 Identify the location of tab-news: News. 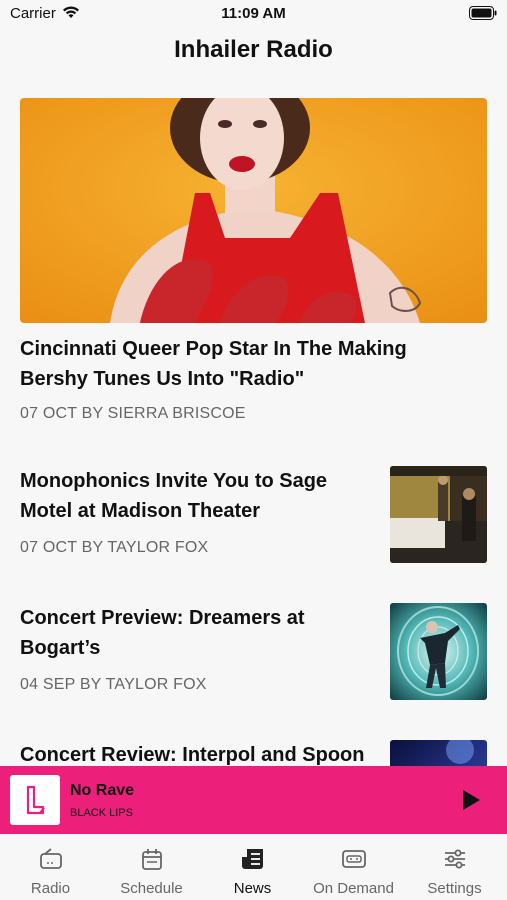
(252, 867).